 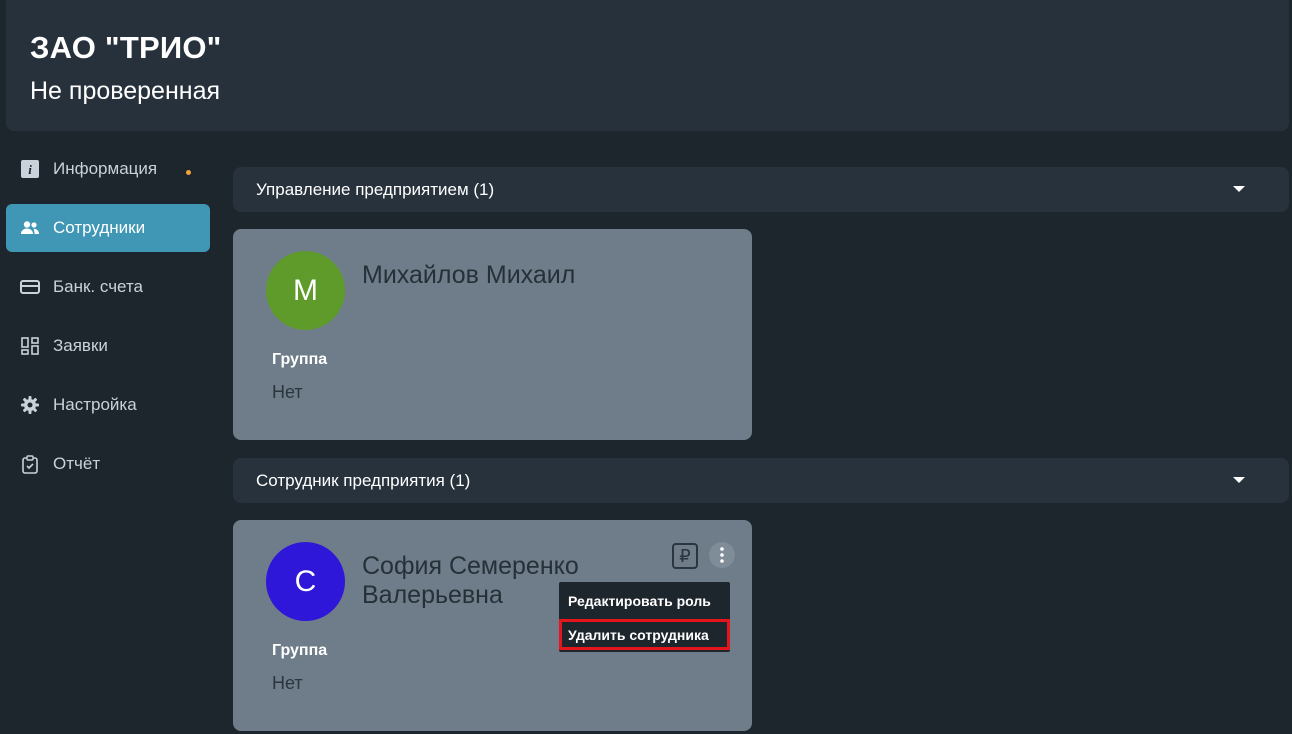 I want to click on sidebar-item-requests: Заявки, so click(x=108, y=346).